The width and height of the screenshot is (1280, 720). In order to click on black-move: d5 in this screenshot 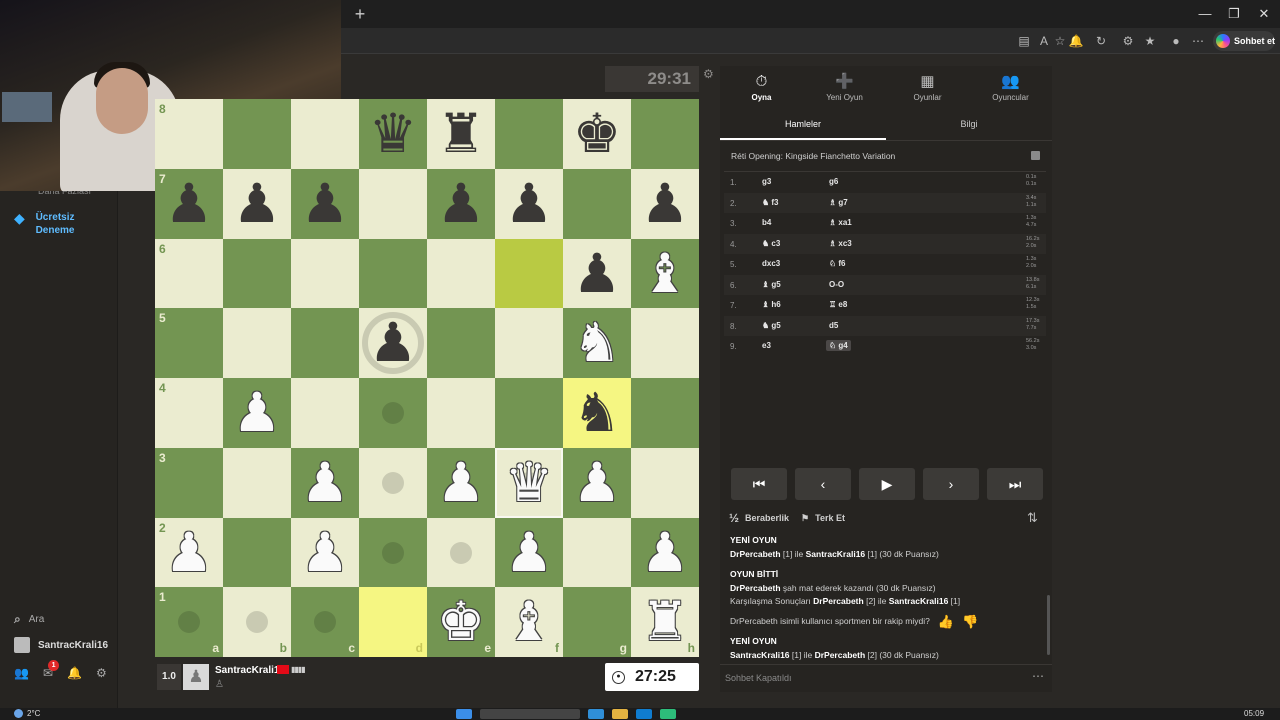, I will do `click(833, 325)`.